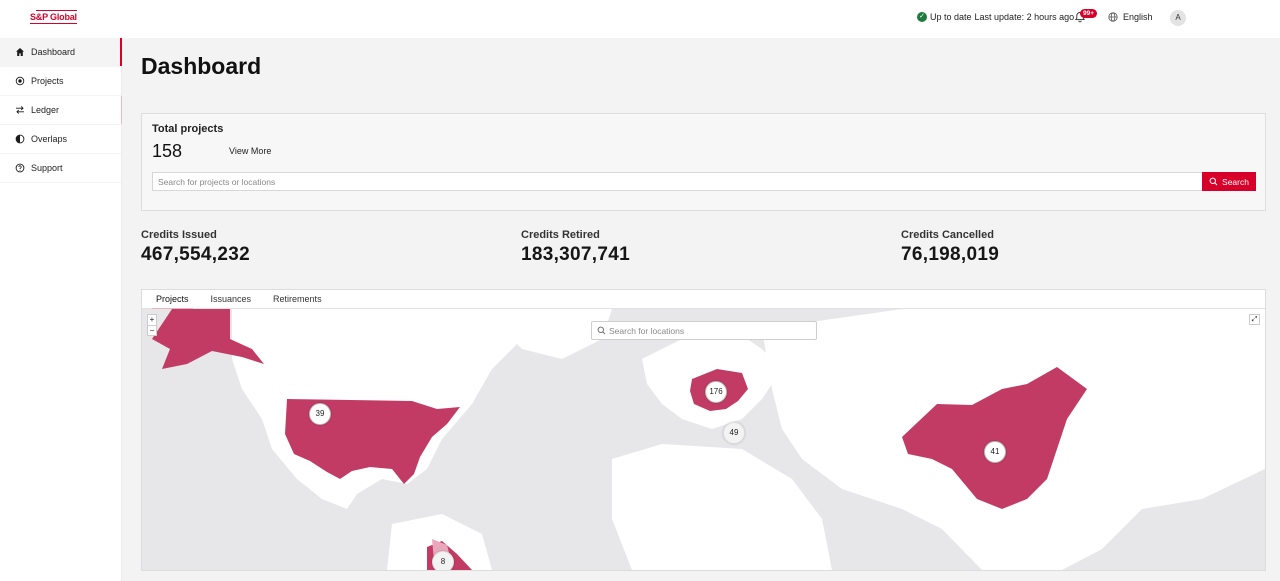 The image size is (1280, 581). What do you see at coordinates (1235, 181) in the screenshot?
I see `search-button-label: Search` at bounding box center [1235, 181].